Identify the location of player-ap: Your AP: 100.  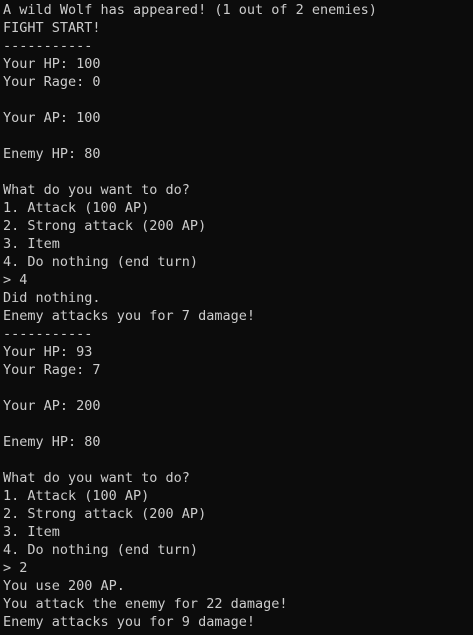
(52, 118).